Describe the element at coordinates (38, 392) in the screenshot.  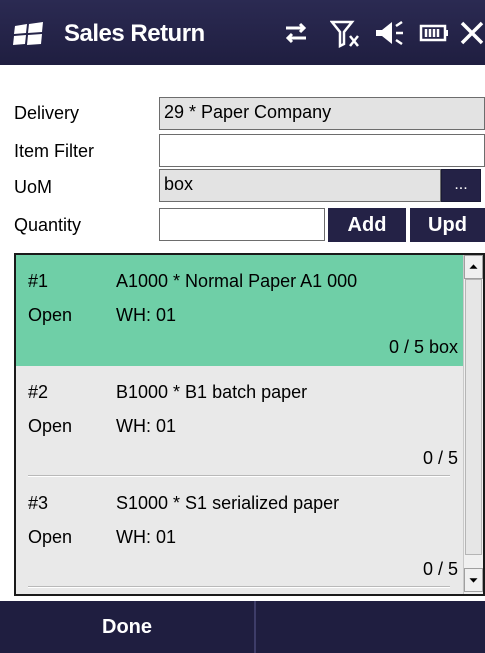
I see `item-number: #2` at that location.